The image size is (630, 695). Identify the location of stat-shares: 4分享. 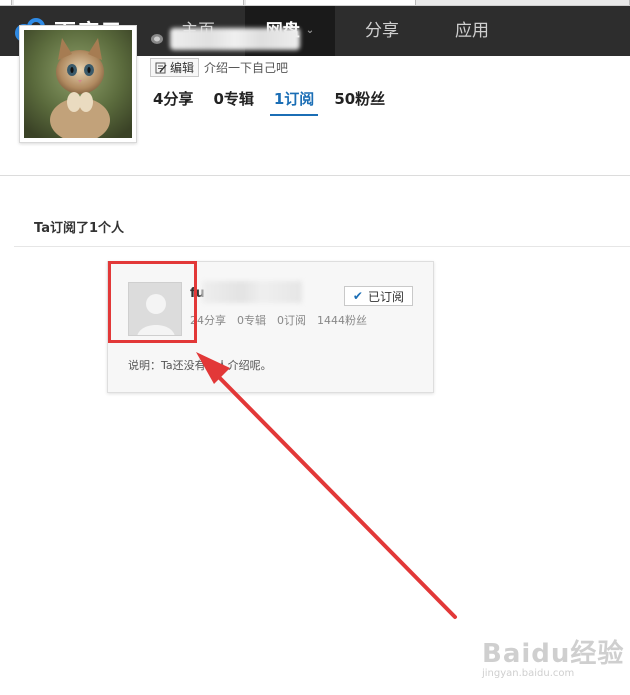
(173, 101).